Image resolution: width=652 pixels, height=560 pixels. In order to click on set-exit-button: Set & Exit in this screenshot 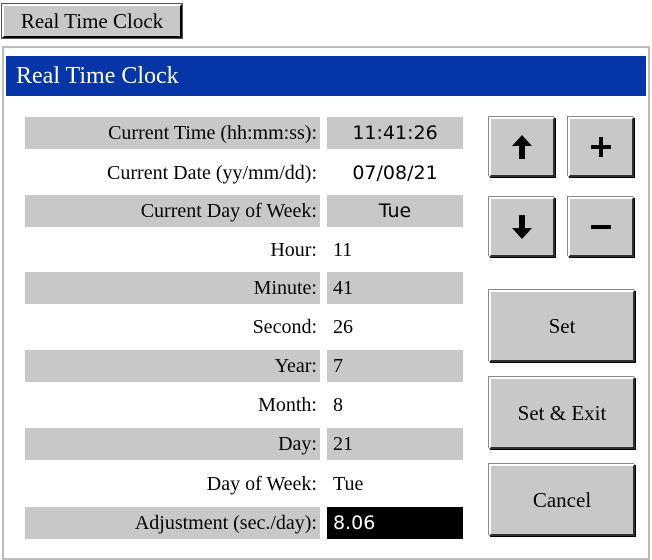, I will do `click(562, 413)`.